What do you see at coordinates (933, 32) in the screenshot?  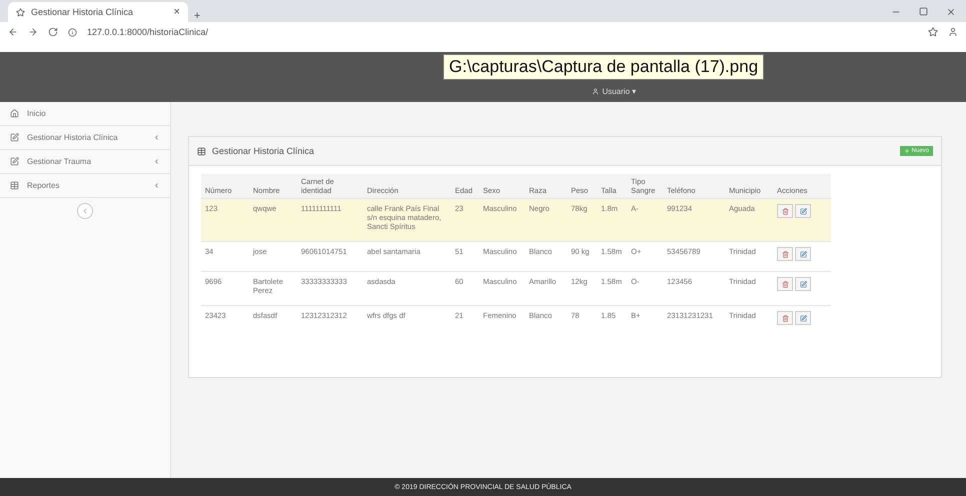 I see `bookmark-star-icon` at bounding box center [933, 32].